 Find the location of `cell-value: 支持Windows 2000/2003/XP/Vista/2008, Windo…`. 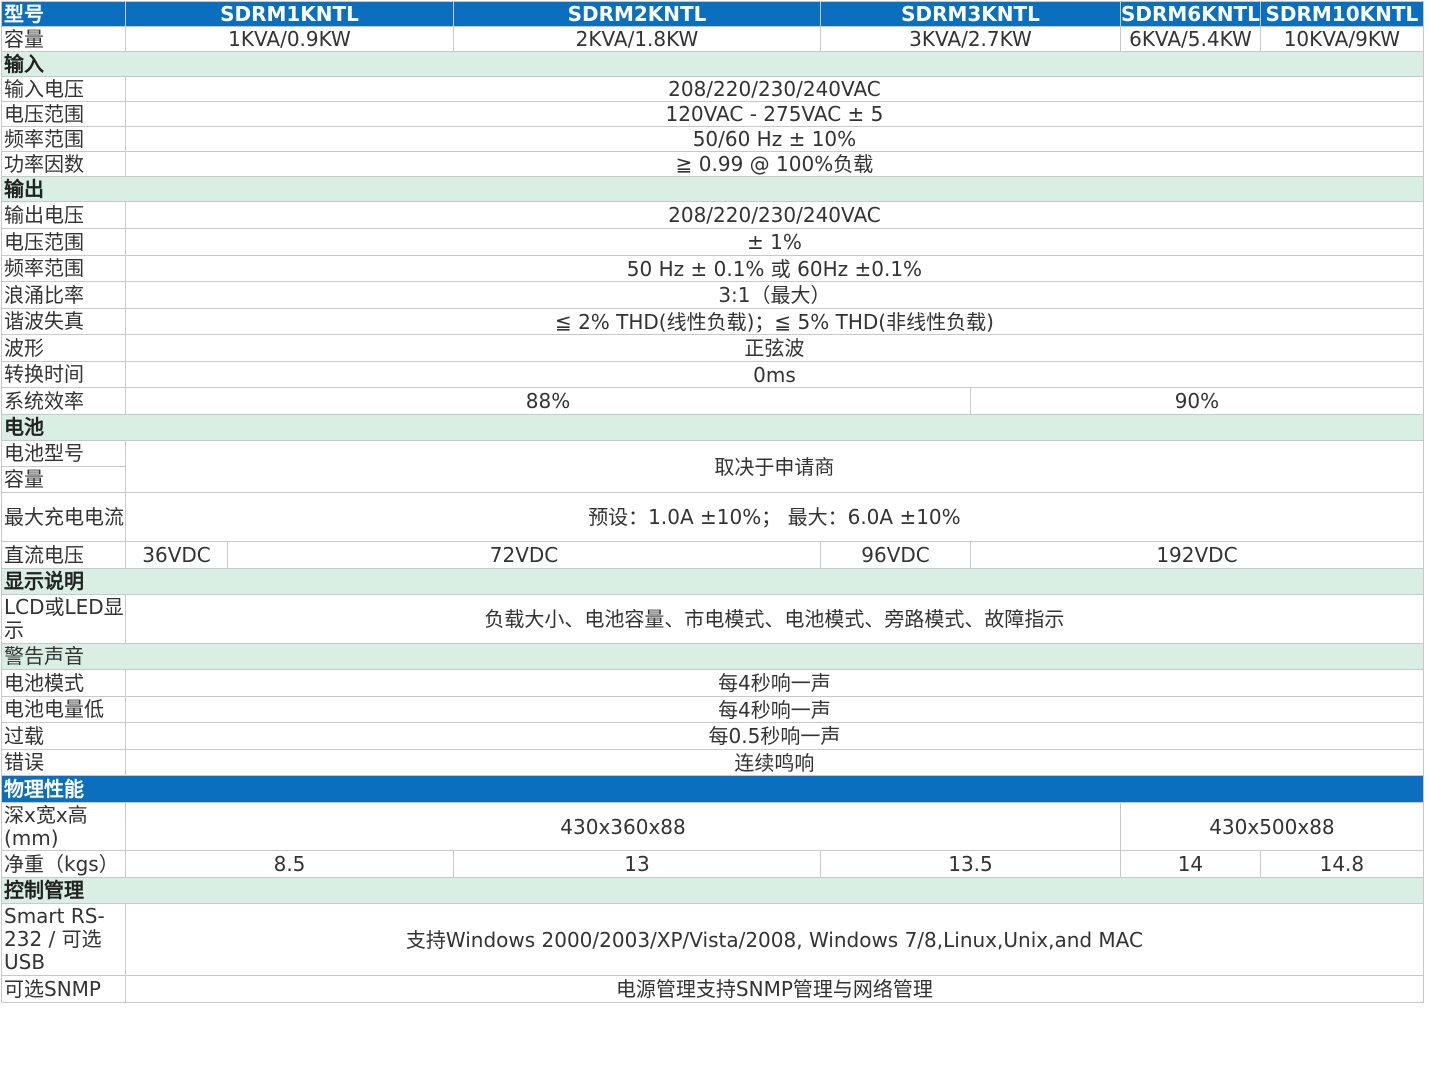

cell-value: 支持Windows 2000/2003/XP/Vista/2008, Windo… is located at coordinates (774, 939).